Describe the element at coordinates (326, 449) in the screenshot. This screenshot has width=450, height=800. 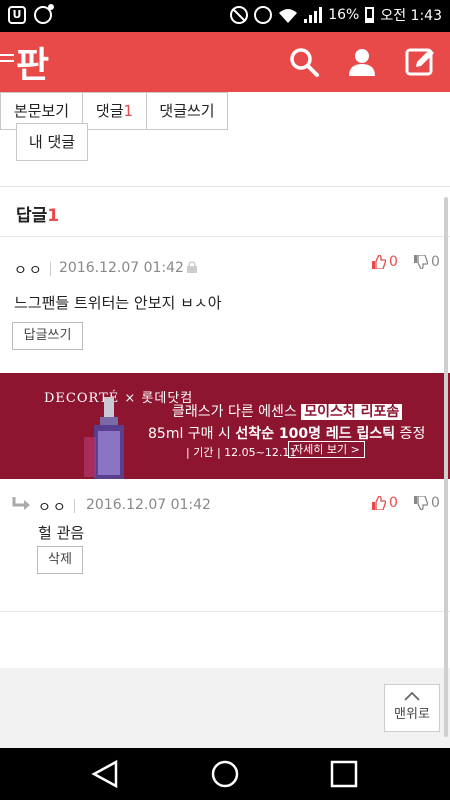
I see `ad-details-button: 자세히 보기 >` at that location.